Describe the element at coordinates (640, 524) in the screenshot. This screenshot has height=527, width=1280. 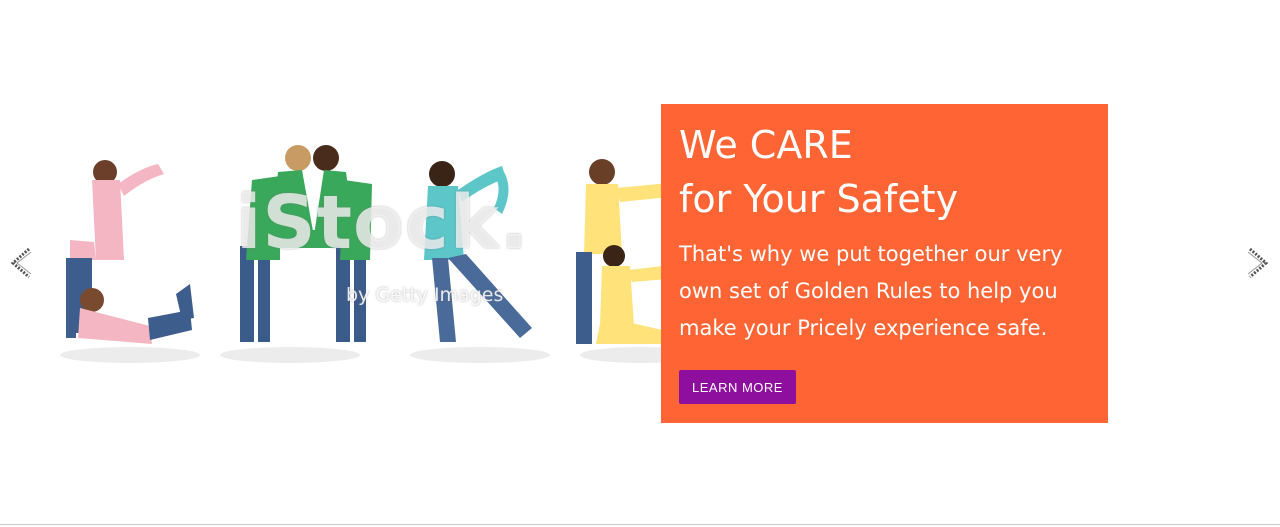
I see `bottom-divider` at that location.